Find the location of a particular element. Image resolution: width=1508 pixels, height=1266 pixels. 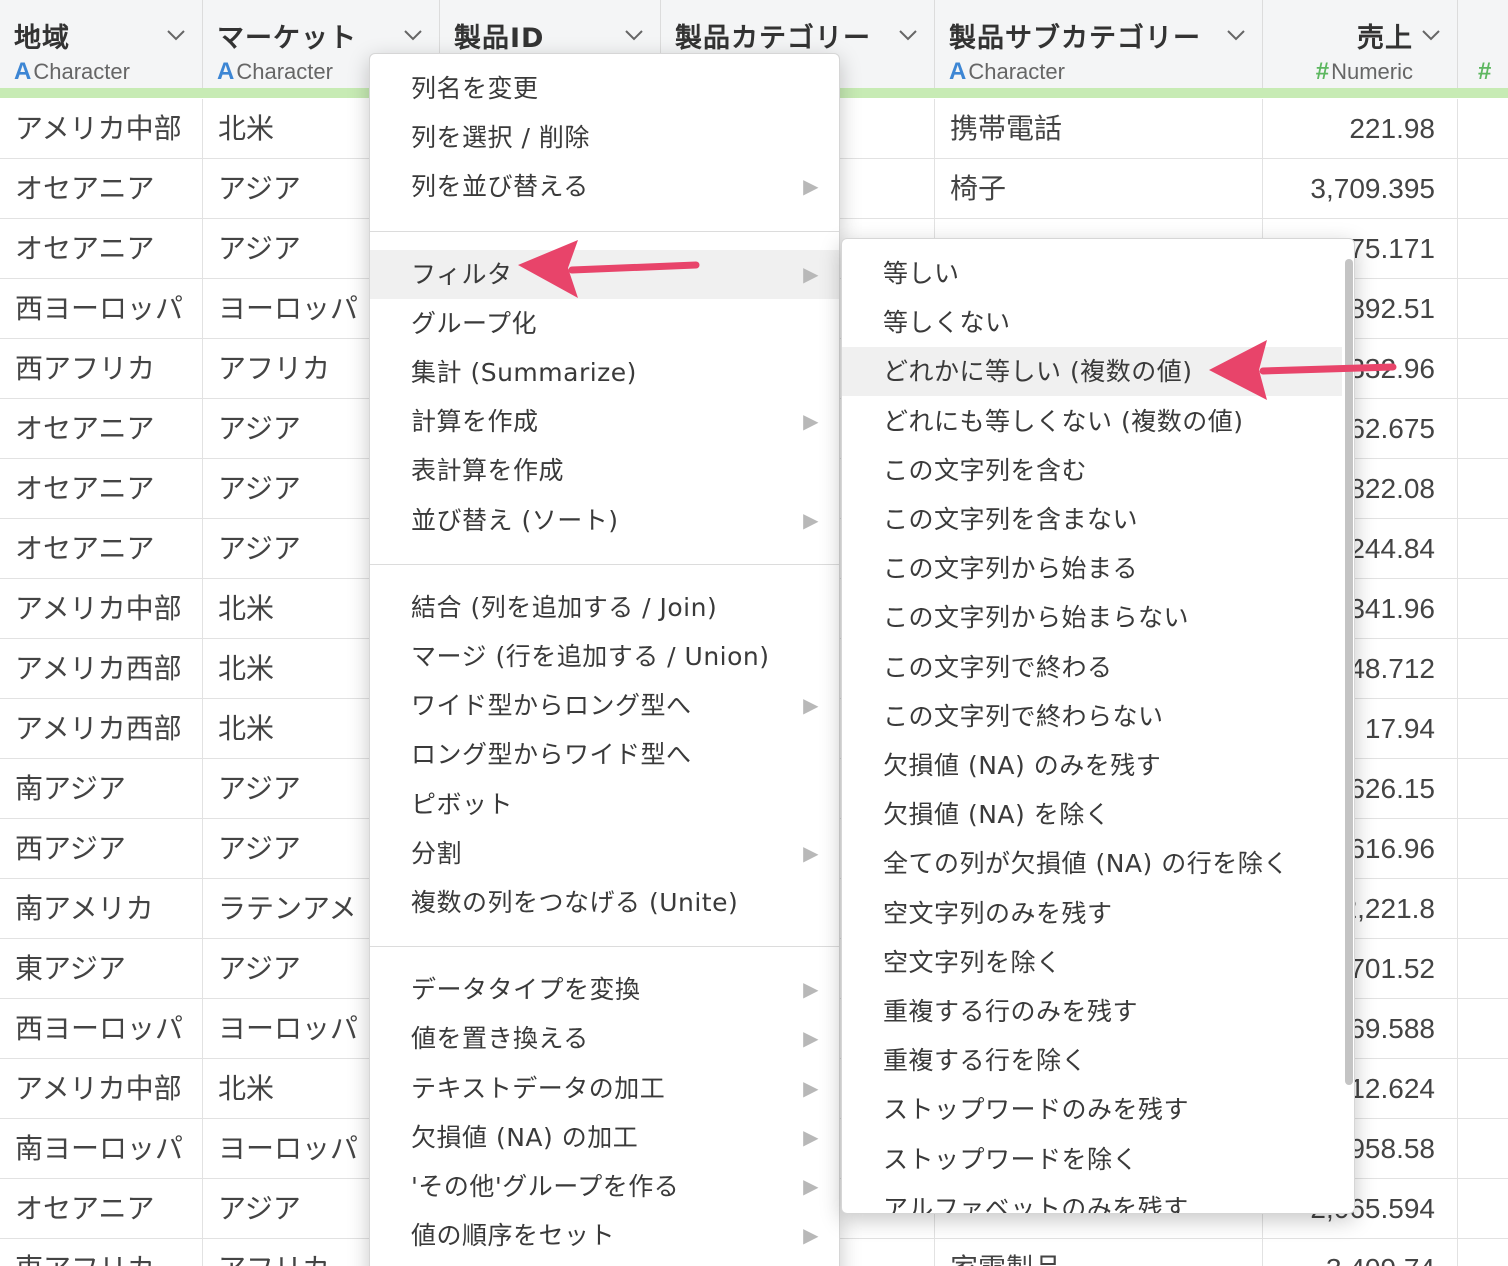

menu-item: ピボット is located at coordinates (604, 804).